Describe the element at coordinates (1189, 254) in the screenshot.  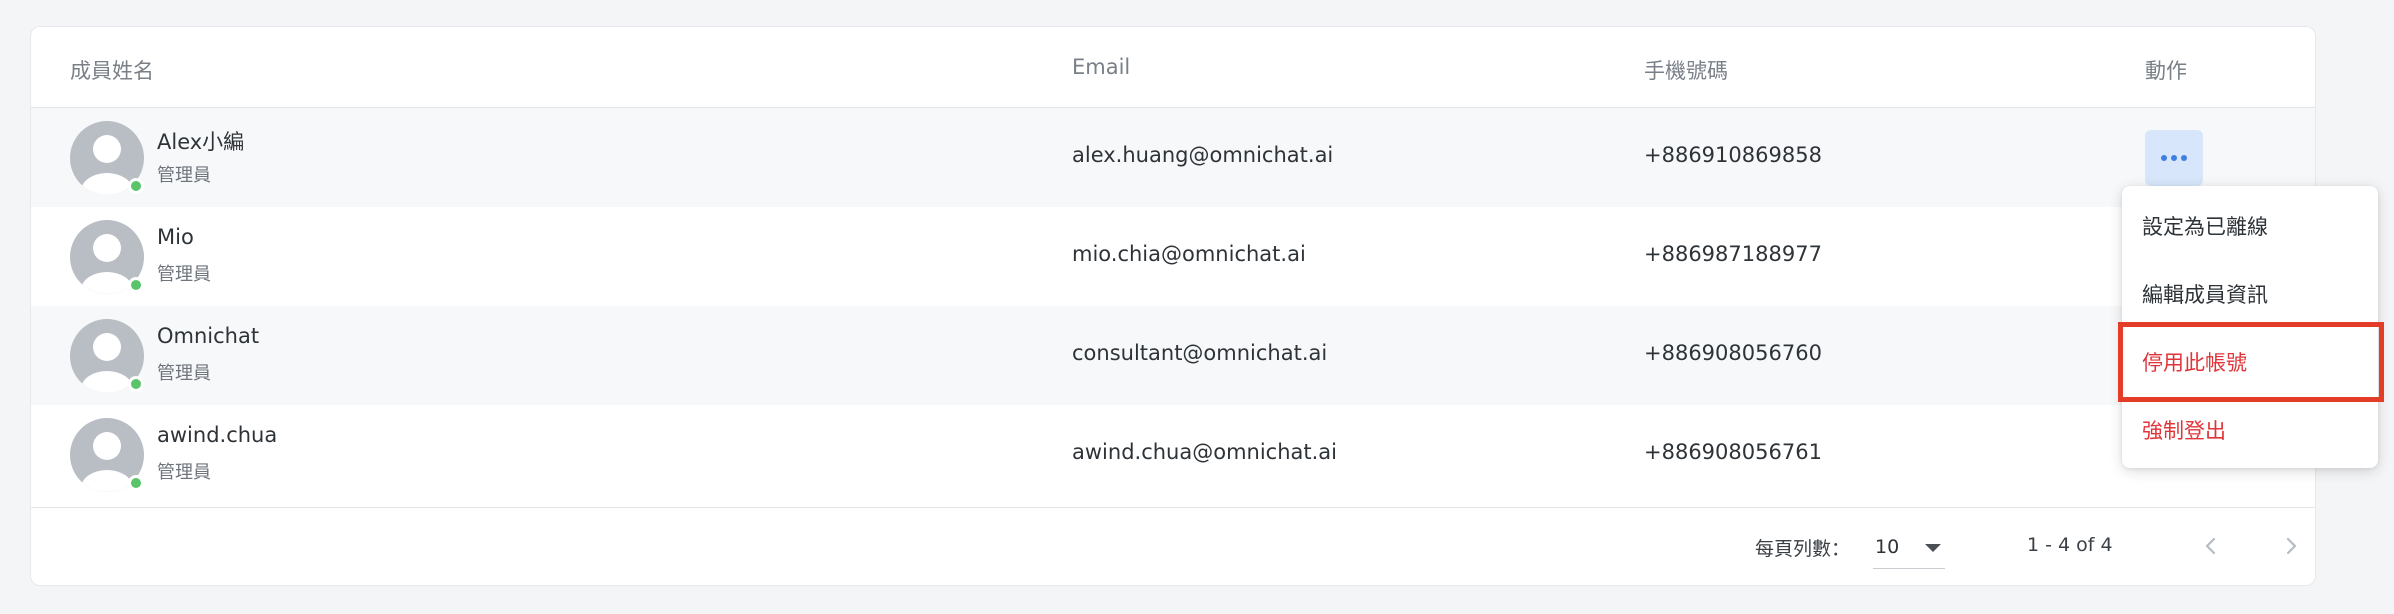
I see `member-email: mio.chia@omnichat.ai` at that location.